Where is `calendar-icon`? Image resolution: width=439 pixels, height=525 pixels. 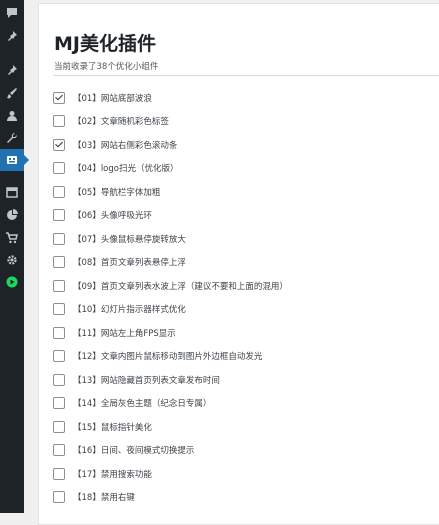 calendar-icon is located at coordinates (12, 192).